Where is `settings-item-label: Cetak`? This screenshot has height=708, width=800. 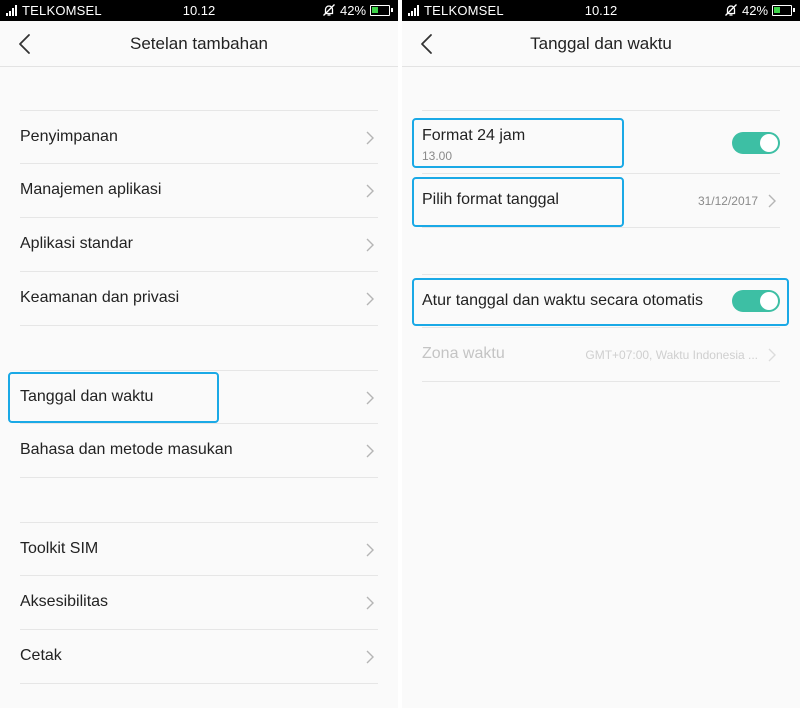 settings-item-label: Cetak is located at coordinates (41, 655).